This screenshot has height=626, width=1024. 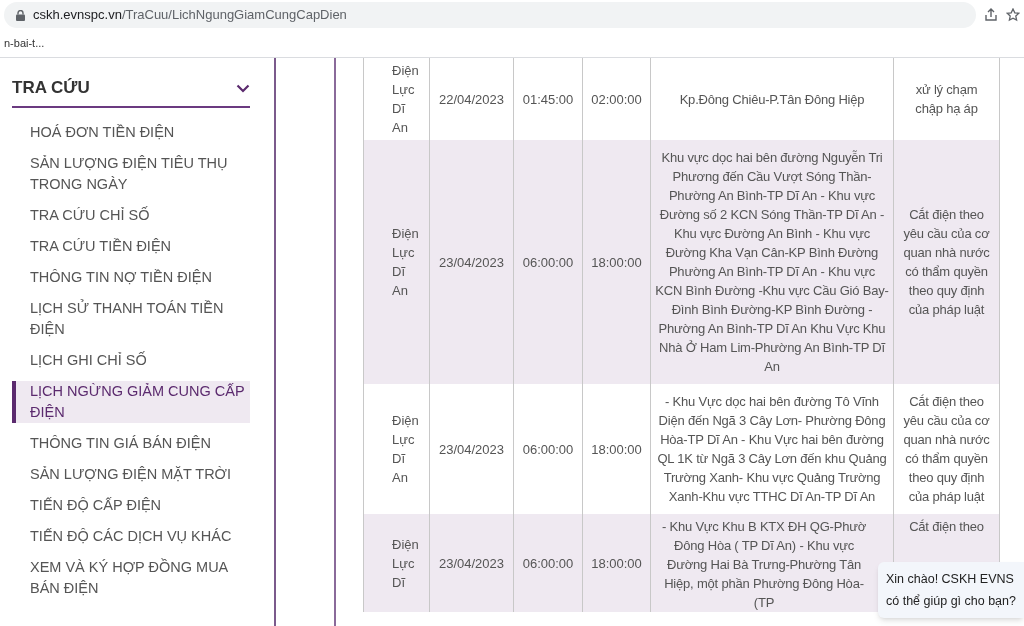 I want to click on sidebar-item: THÔNG TIN NỢ TIỀN ĐIỆN, so click(x=131, y=277).